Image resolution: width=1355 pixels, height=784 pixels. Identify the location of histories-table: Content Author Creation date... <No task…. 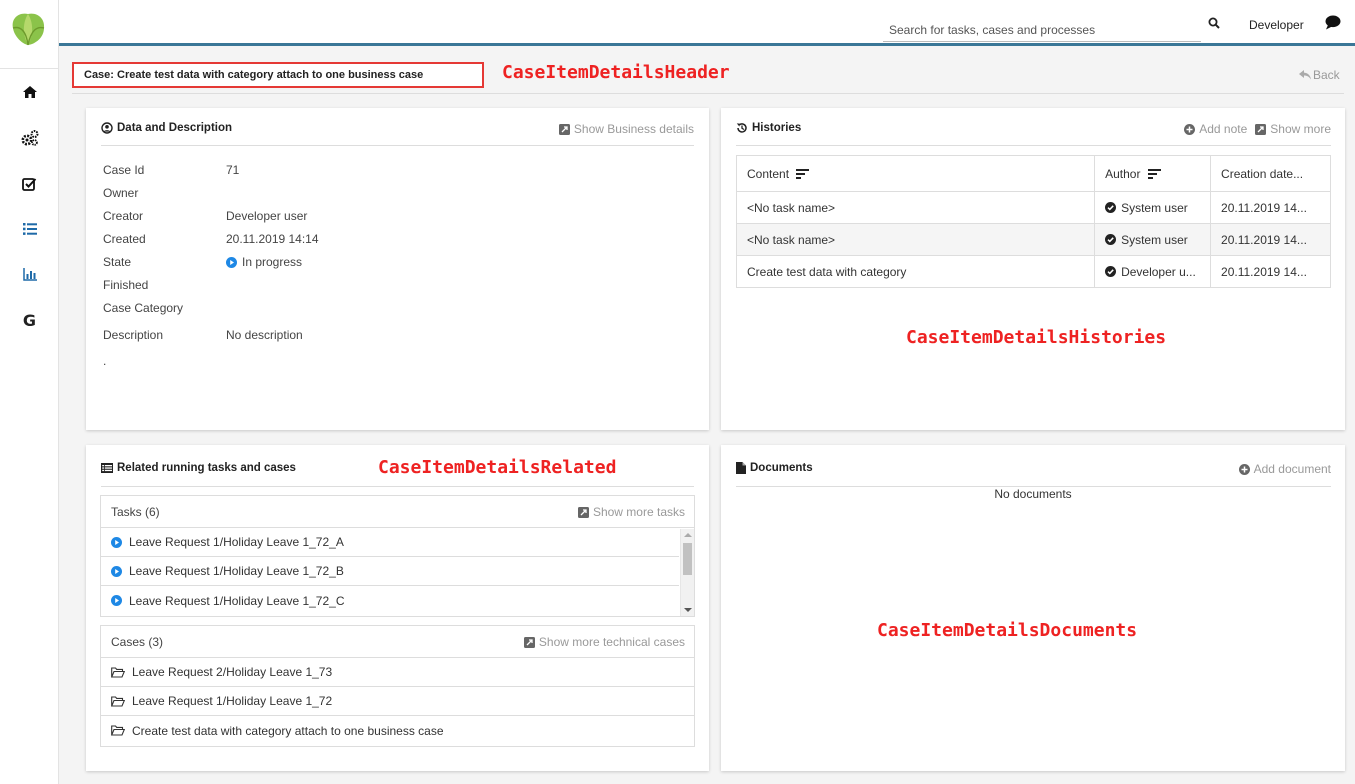
(1033, 221).